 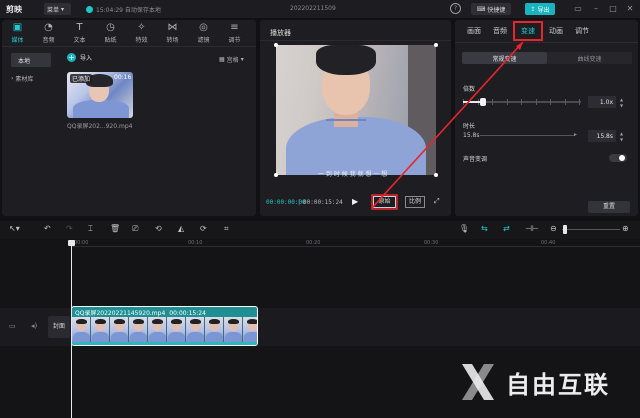 What do you see at coordinates (500, 31) in the screenshot?
I see `tab-audio: 音频` at bounding box center [500, 31].